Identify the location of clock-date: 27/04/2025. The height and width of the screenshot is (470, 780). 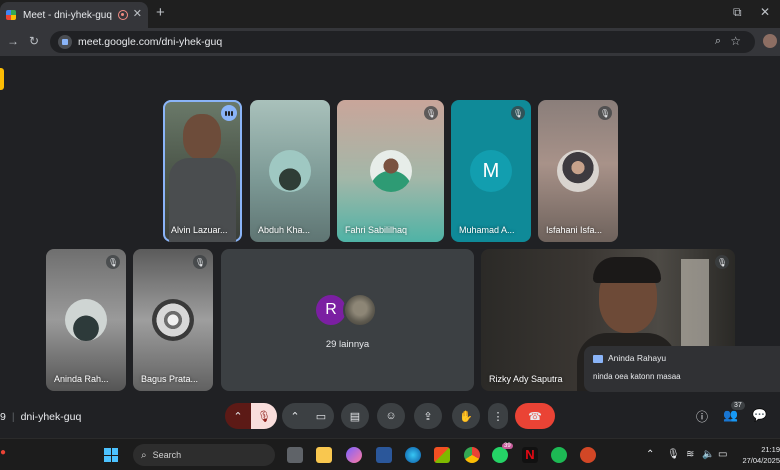
(761, 460).